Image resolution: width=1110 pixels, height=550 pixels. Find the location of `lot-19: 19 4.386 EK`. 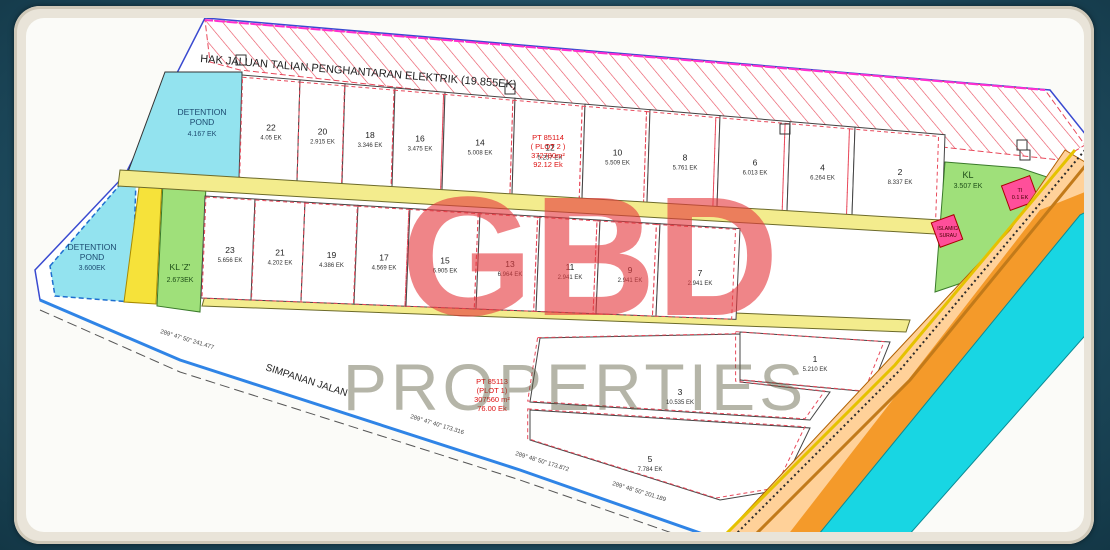

lot-19: 19 4.386 EK is located at coordinates (329, 253).